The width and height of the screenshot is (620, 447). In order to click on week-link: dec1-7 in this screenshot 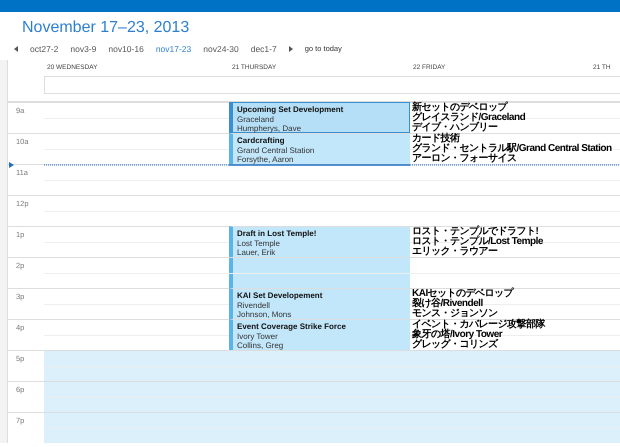, I will do `click(263, 49)`.